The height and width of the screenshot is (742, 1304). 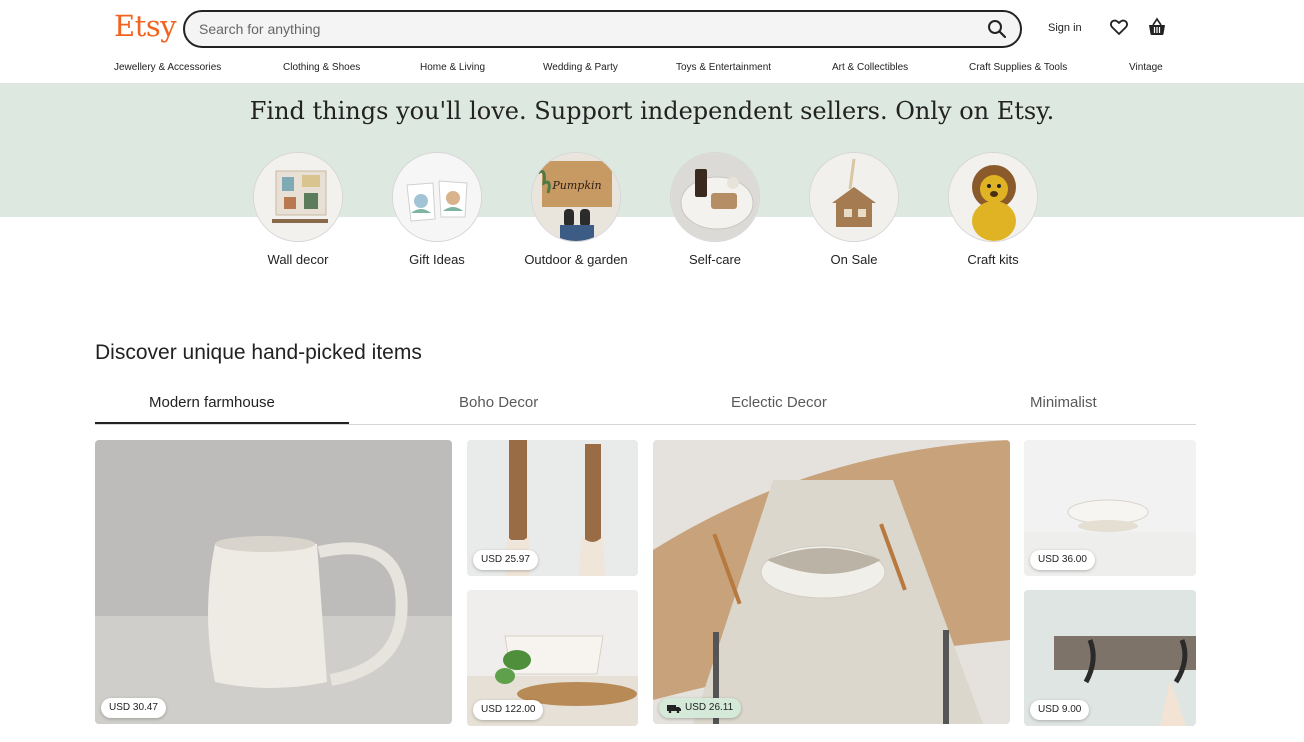 I want to click on nav-item-art: Art & Collectibles, so click(x=870, y=67).